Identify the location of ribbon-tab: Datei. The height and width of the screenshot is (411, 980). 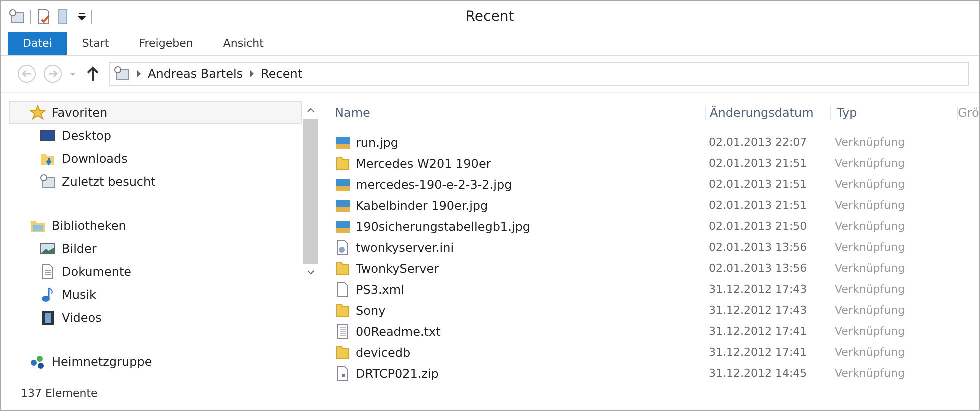
(38, 43).